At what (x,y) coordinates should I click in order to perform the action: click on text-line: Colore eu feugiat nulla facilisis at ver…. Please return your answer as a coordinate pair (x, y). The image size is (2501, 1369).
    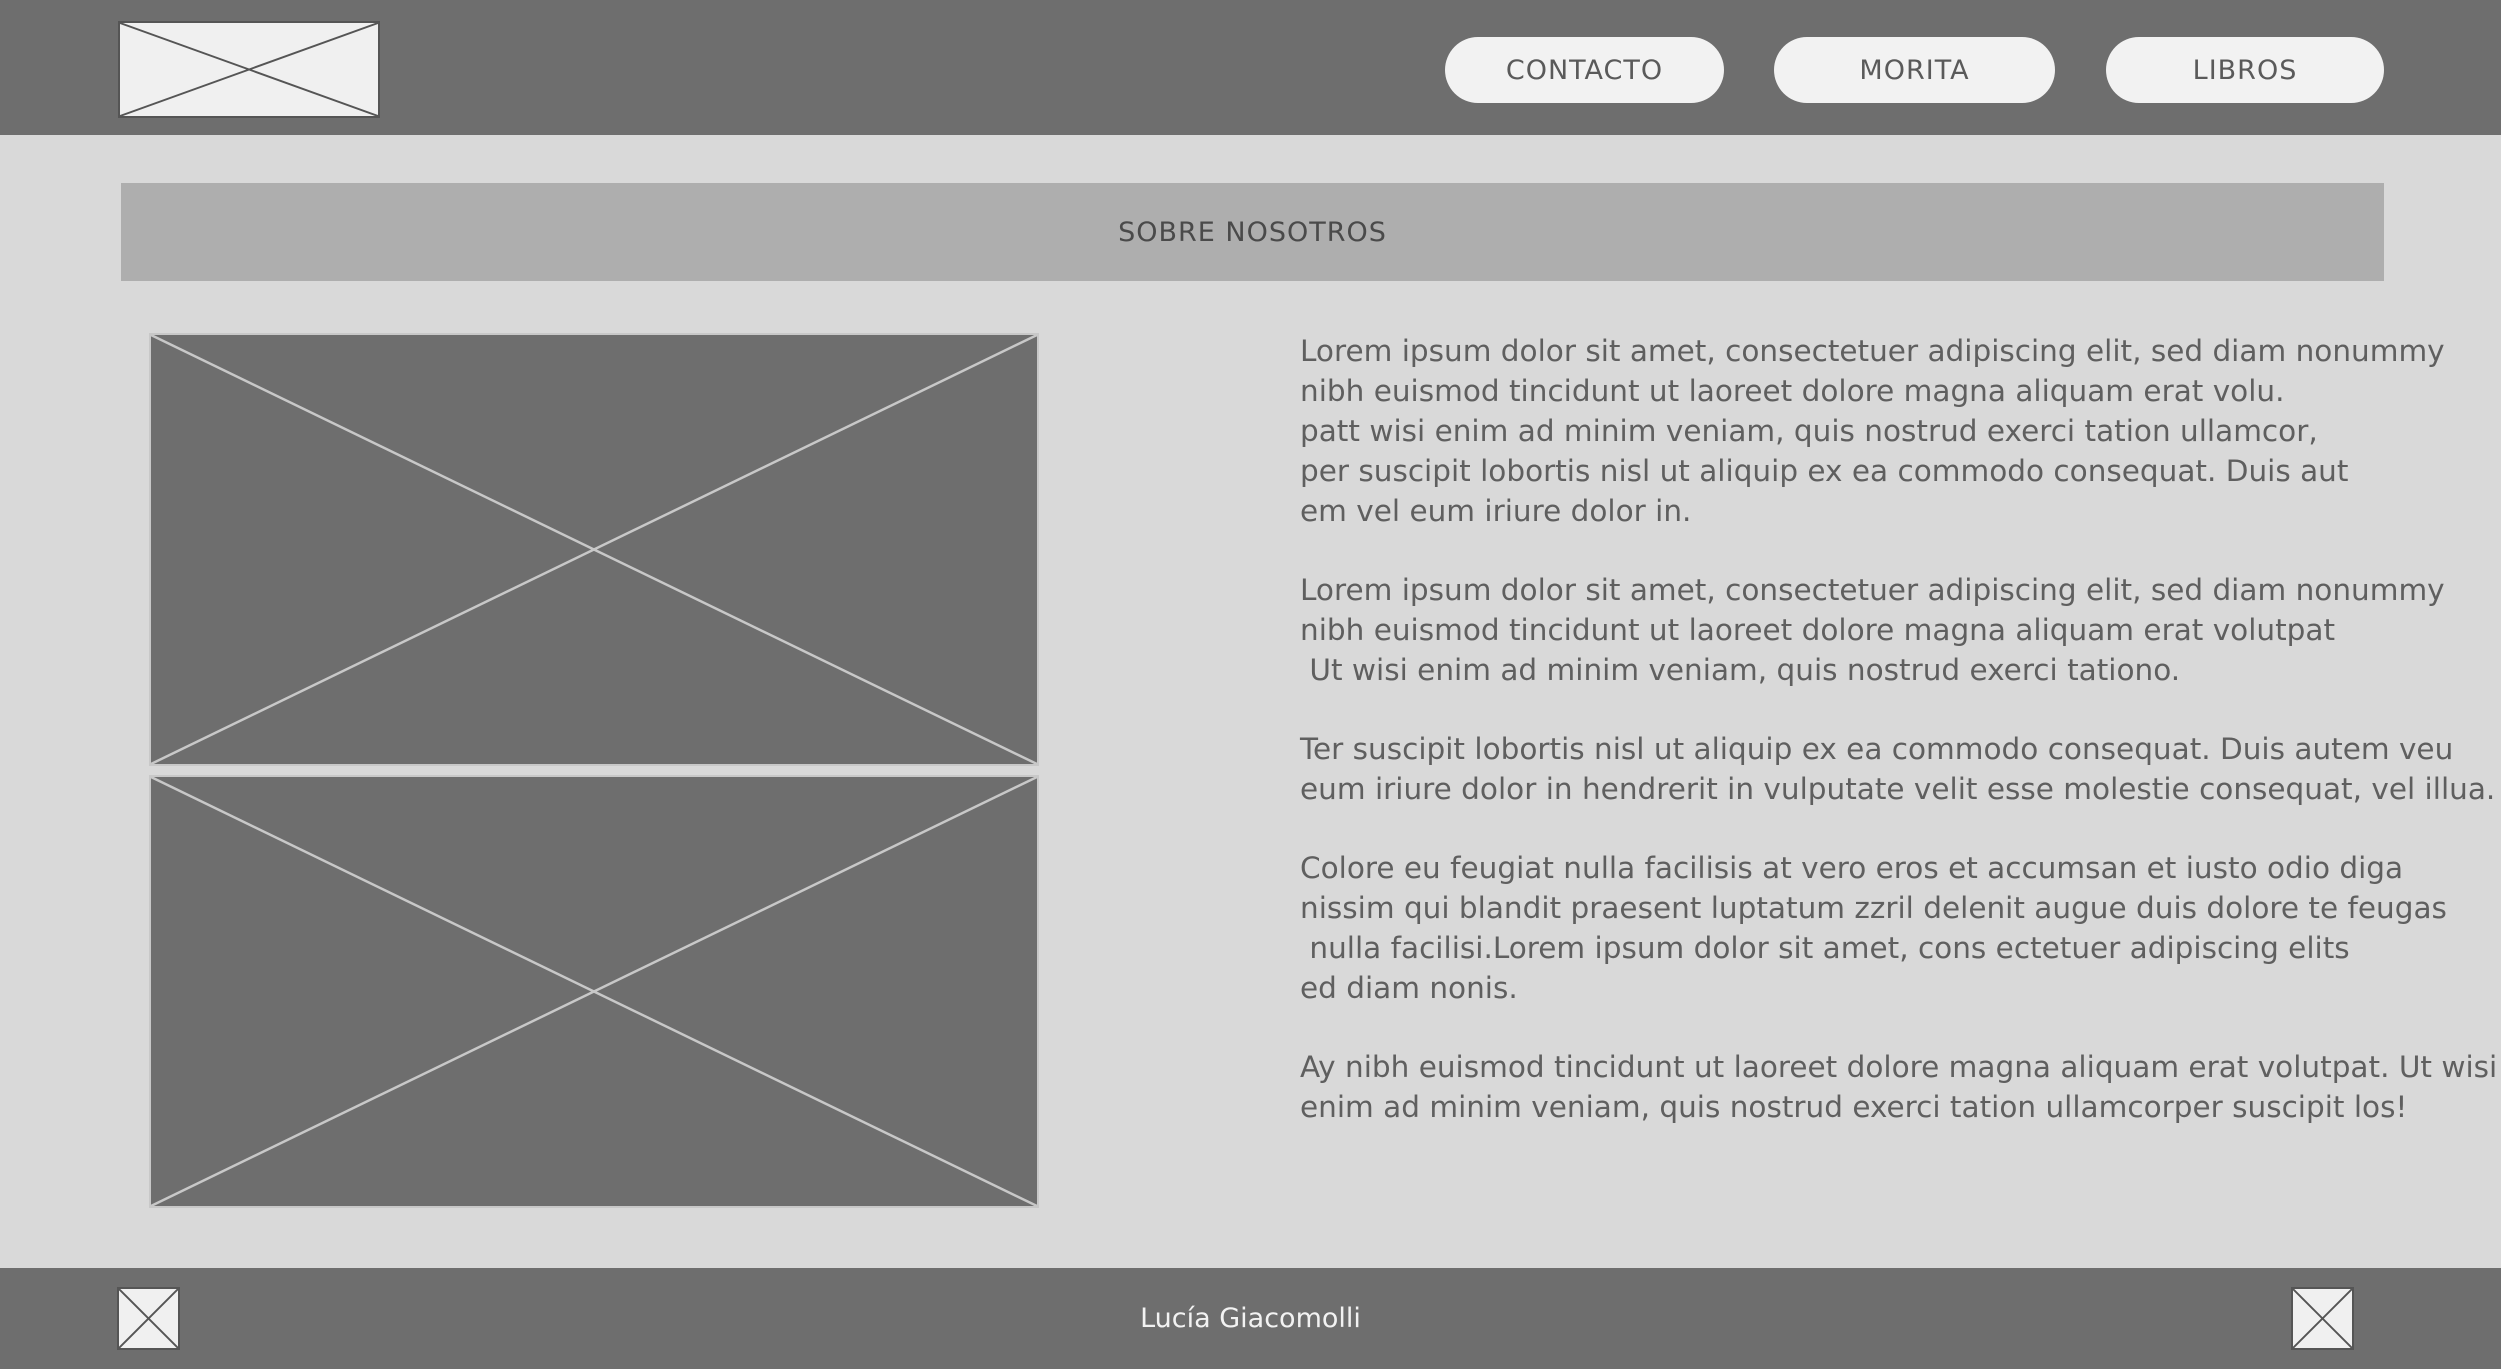
    Looking at the image, I should click on (1852, 868).